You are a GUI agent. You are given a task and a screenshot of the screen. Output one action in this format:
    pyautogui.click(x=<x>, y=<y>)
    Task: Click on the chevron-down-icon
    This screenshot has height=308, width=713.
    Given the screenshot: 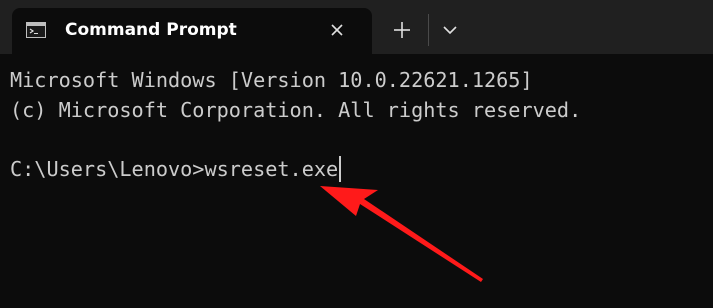 What is the action you would take?
    pyautogui.click(x=450, y=30)
    